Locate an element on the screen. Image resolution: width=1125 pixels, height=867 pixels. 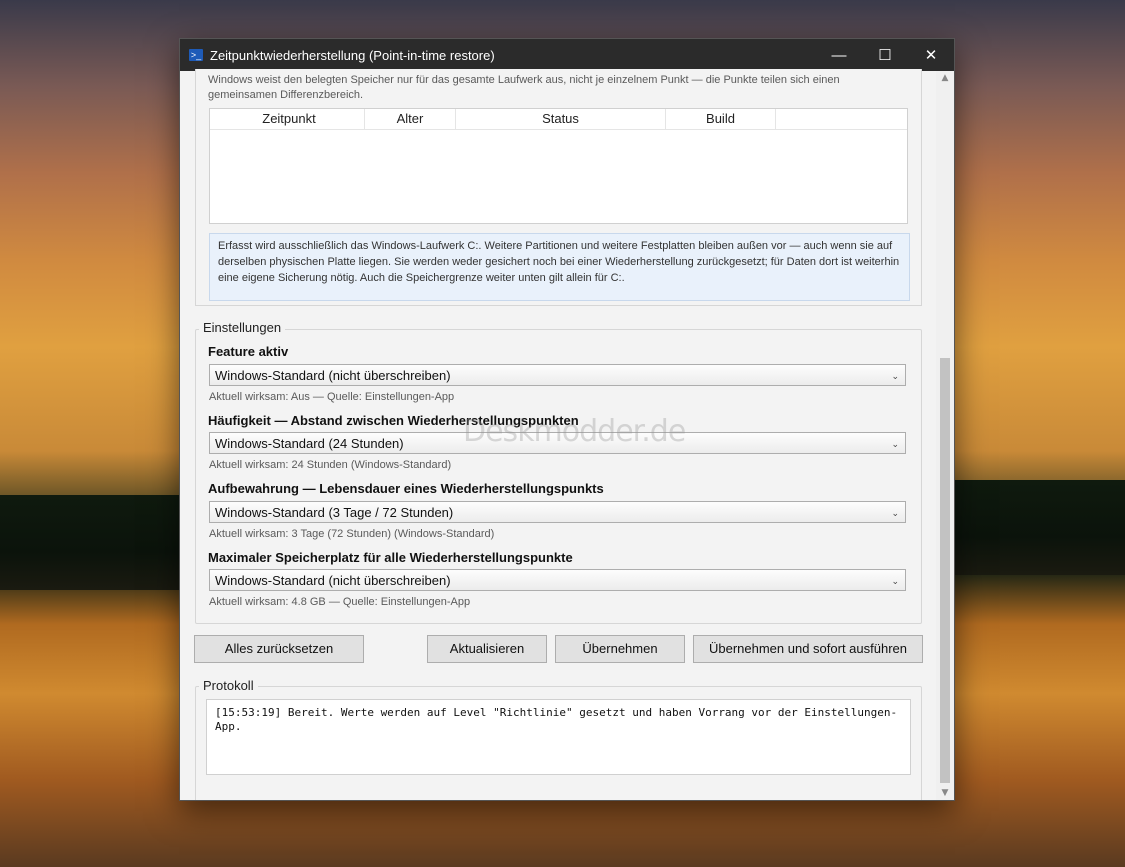
column-header-zeitpunkt: Zeitpunkt is located at coordinates (289, 119).